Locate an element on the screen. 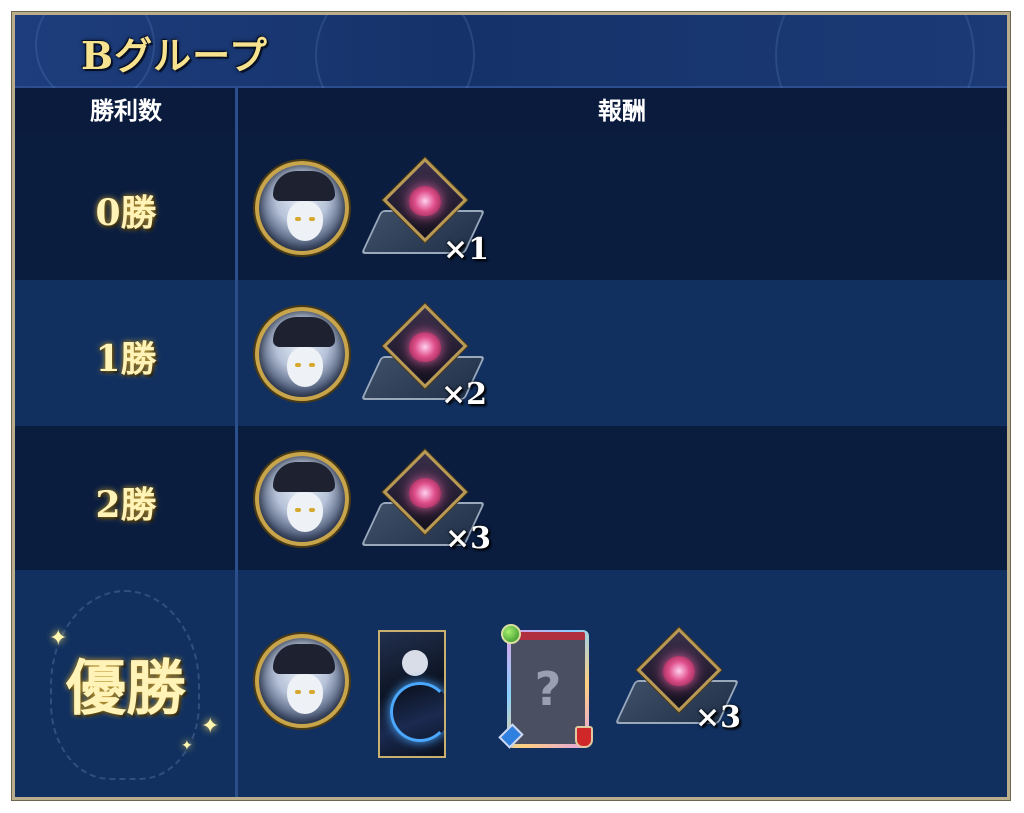 Image resolution: width=1024 pixels, height=813 pixels. group-title: Bグループ is located at coordinates (174, 55).